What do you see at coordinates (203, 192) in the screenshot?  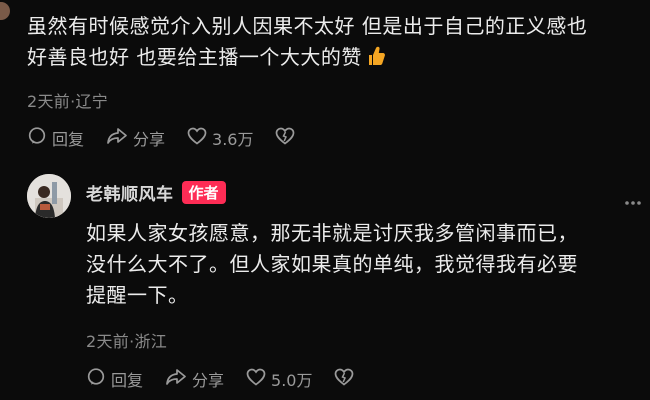 I see `author-badge: 作者` at bounding box center [203, 192].